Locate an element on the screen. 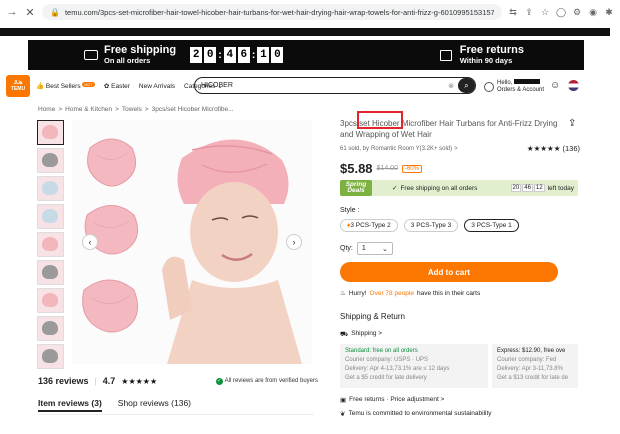  style-option-type2: ♦3 PCS-Type 2 is located at coordinates (369, 225).